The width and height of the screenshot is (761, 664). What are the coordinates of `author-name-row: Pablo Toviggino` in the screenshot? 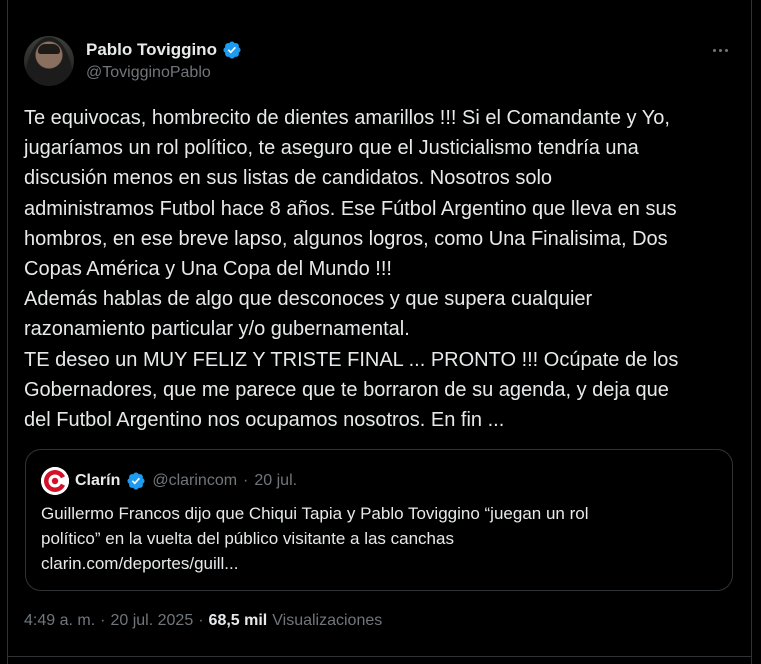 It's located at (164, 50).